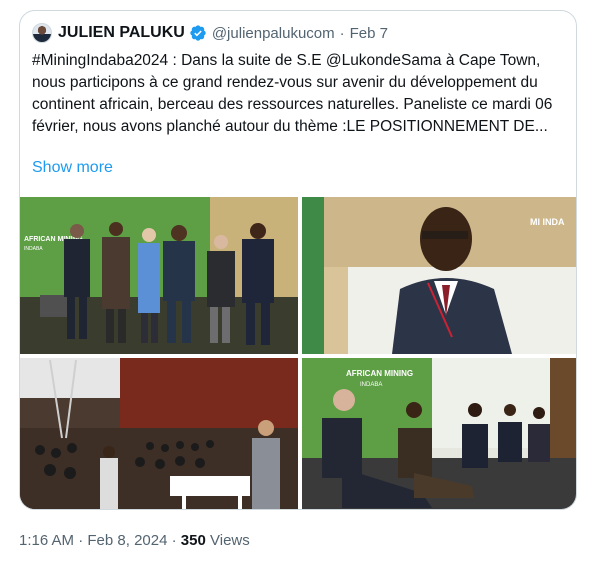  I want to click on photo-panel-discussion: AFRICAN MINING INDABA, so click(439, 433).